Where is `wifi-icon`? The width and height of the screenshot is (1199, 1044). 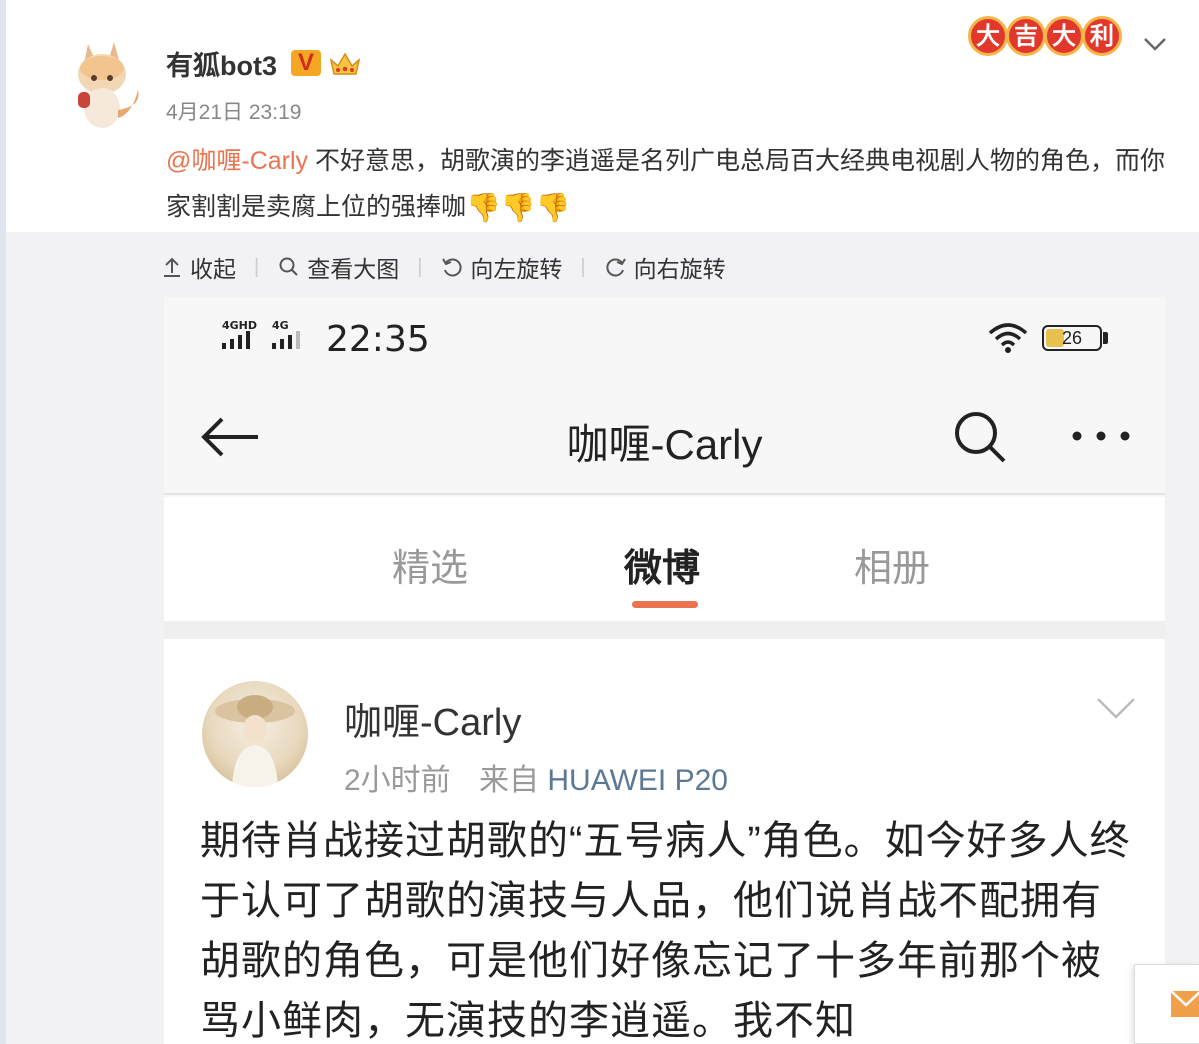 wifi-icon is located at coordinates (1008, 340).